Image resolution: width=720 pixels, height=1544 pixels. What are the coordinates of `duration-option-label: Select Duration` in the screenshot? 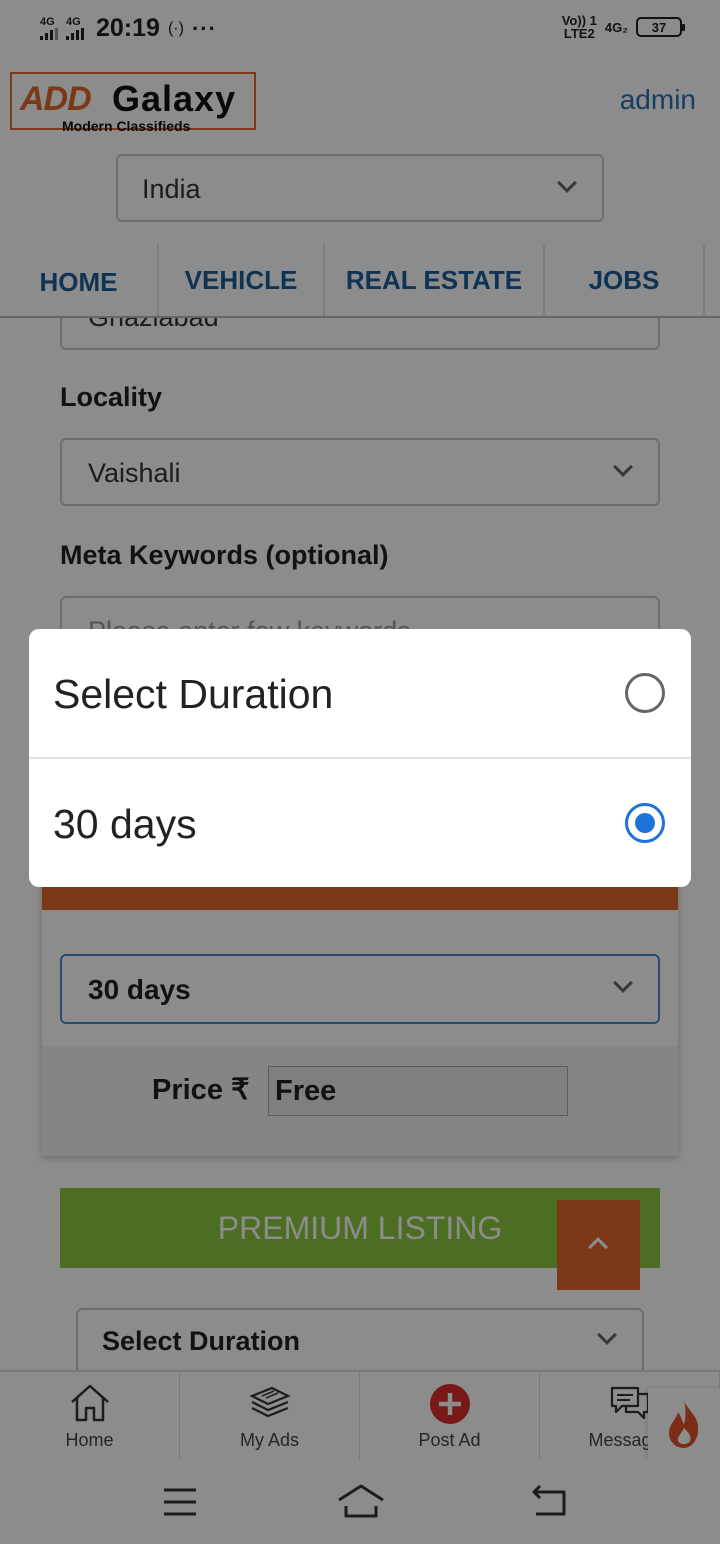 It's located at (193, 694).